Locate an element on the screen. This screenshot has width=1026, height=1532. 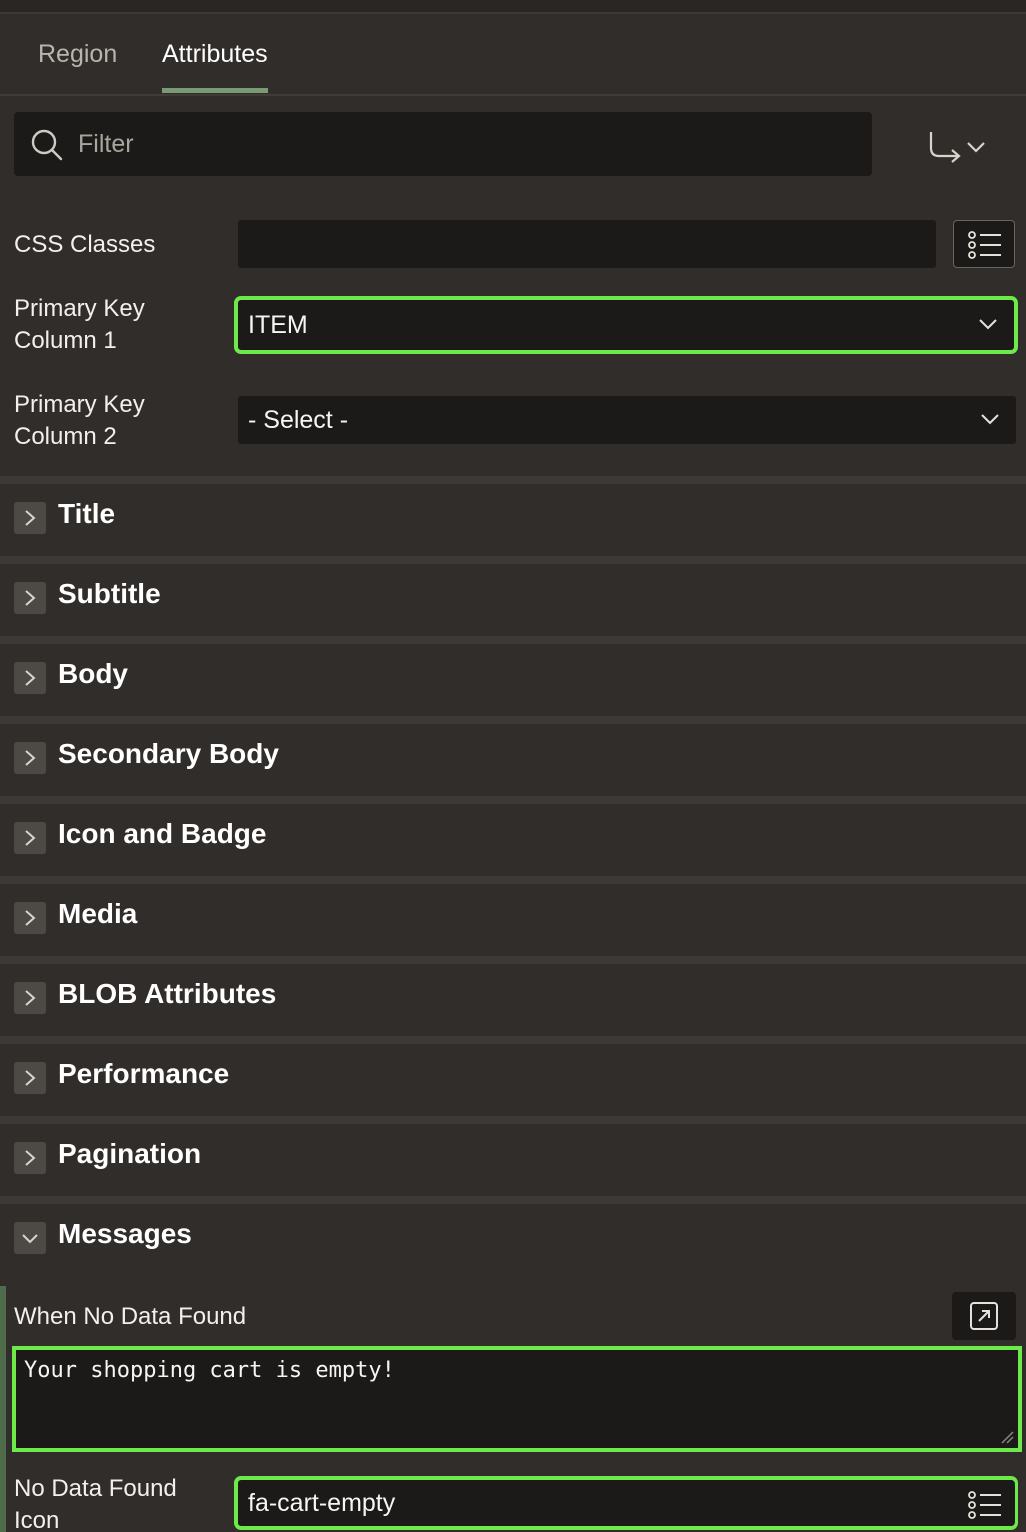
goto-arrow-icon is located at coordinates (957, 147).